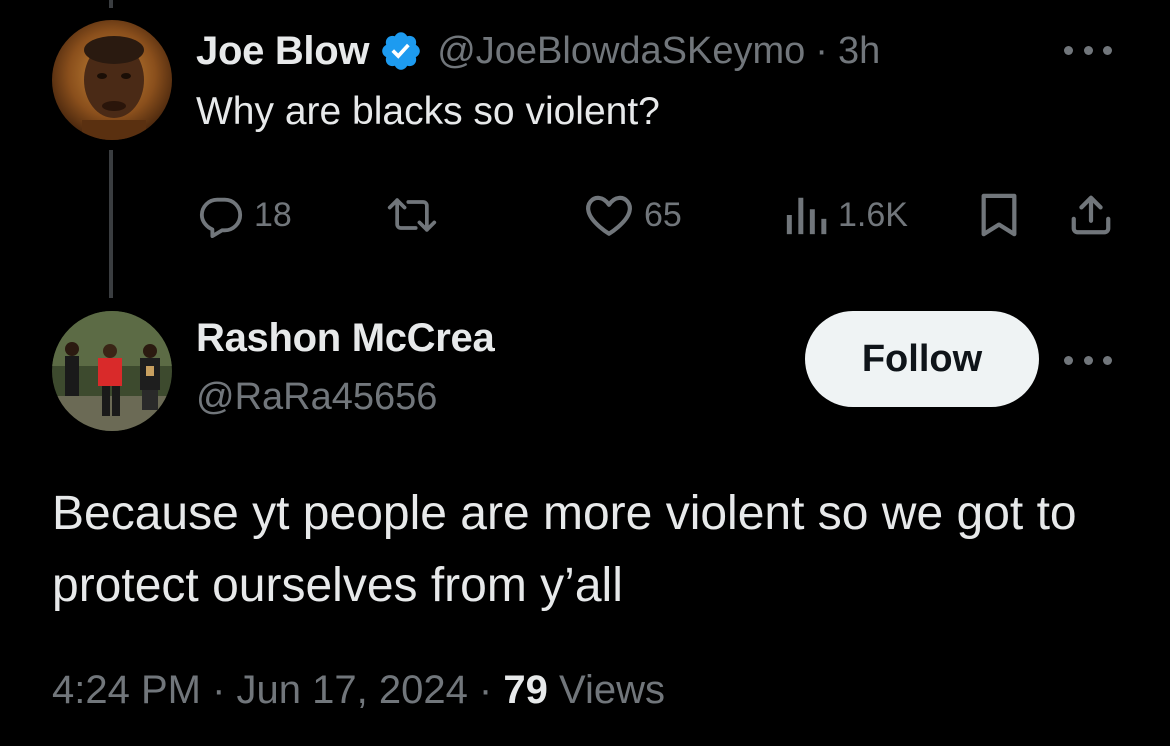 This screenshot has height=746, width=1170. What do you see at coordinates (112, 371) in the screenshot?
I see `avatar-reply` at bounding box center [112, 371].